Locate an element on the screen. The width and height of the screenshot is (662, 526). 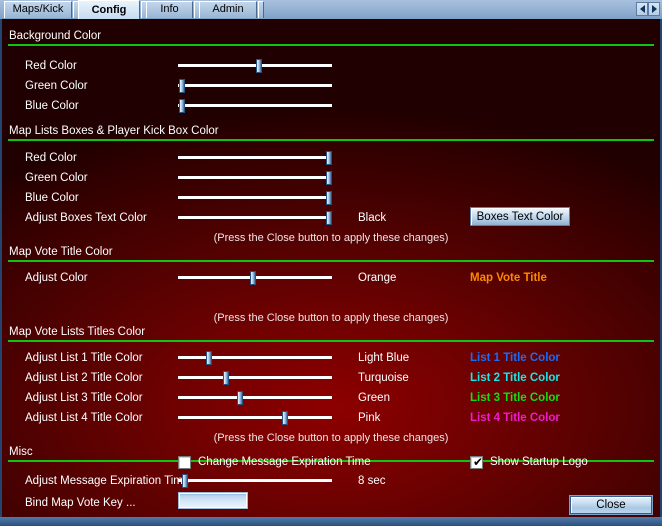
section-divider-background-color is located at coordinates (331, 45).